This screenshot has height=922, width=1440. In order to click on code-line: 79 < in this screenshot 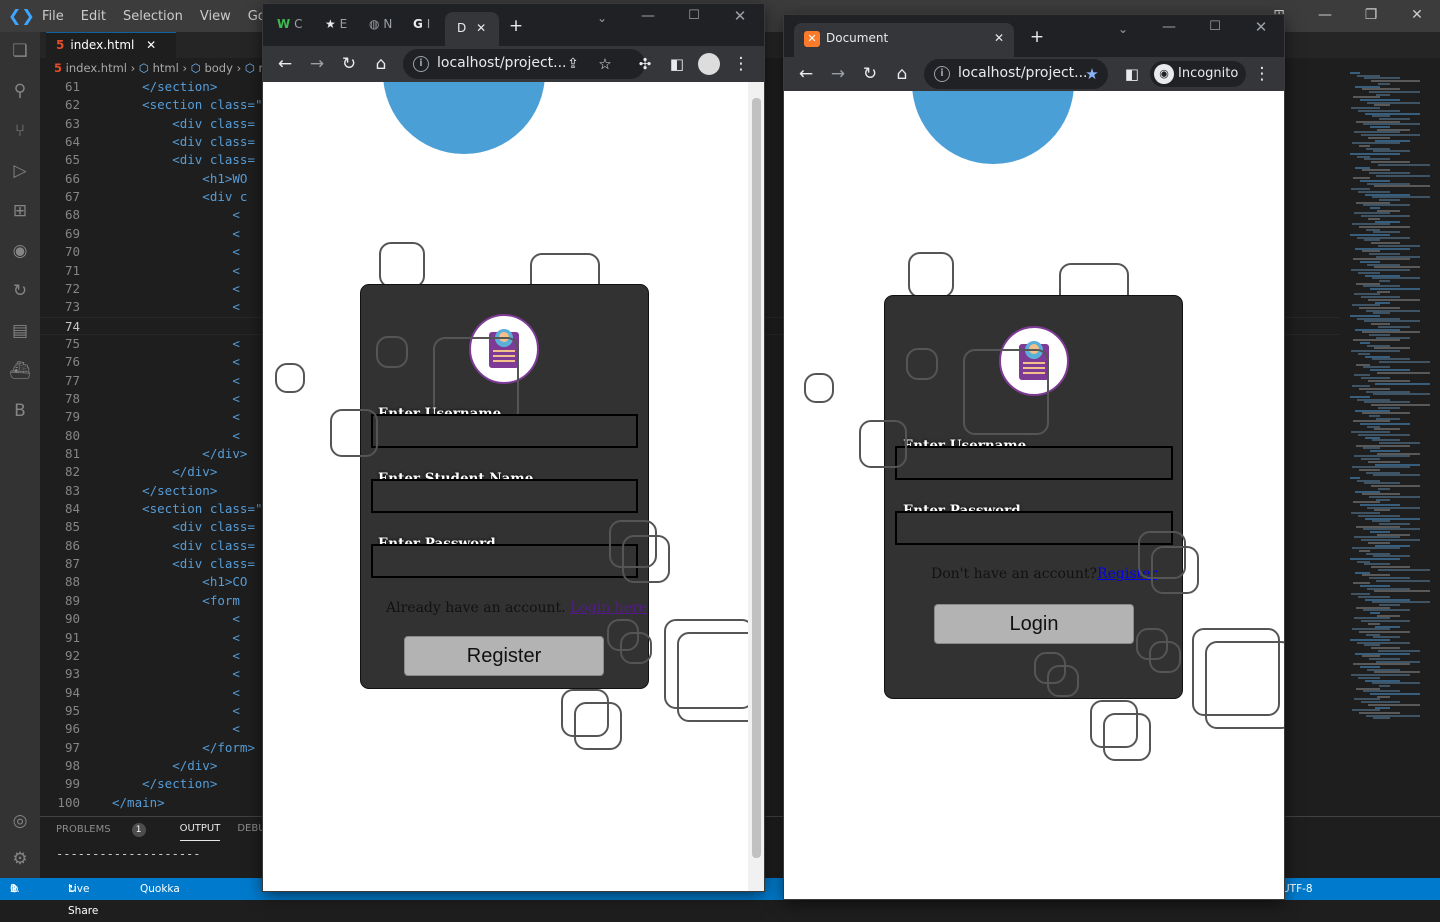, I will do `click(140, 417)`.